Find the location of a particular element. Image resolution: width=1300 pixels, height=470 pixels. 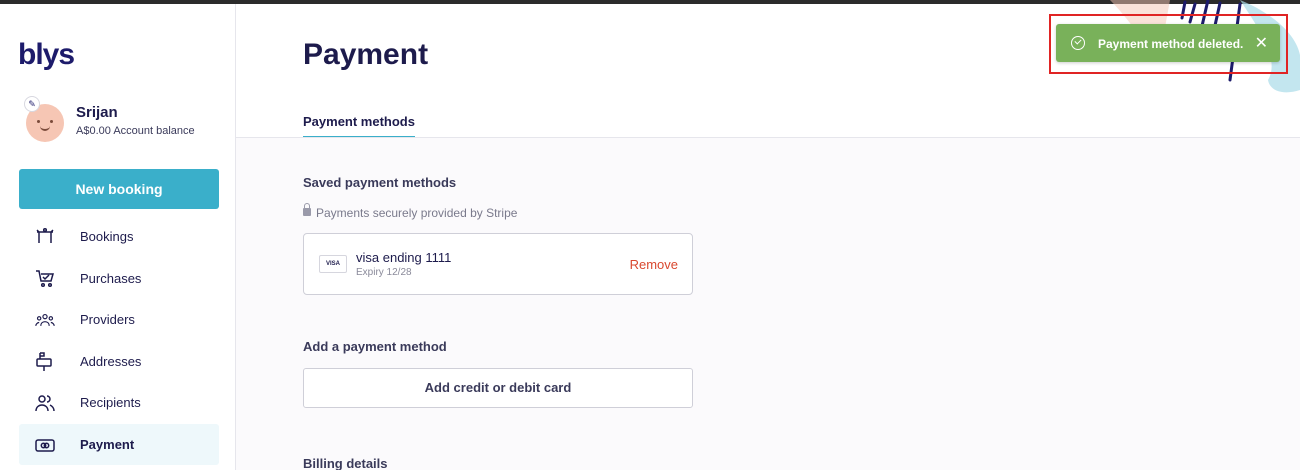

people-icon is located at coordinates (45, 403).